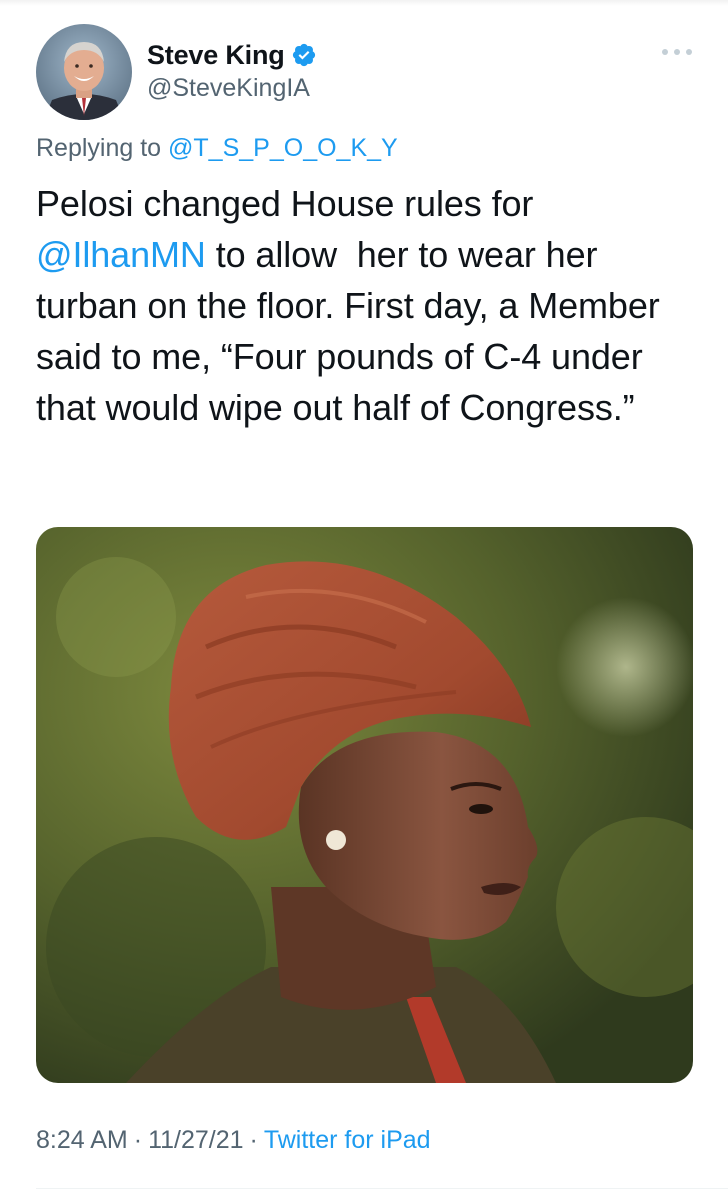 The height and width of the screenshot is (1200, 728). Describe the element at coordinates (347, 1140) in the screenshot. I see `tweet-source-link: Twitter for iPad` at that location.